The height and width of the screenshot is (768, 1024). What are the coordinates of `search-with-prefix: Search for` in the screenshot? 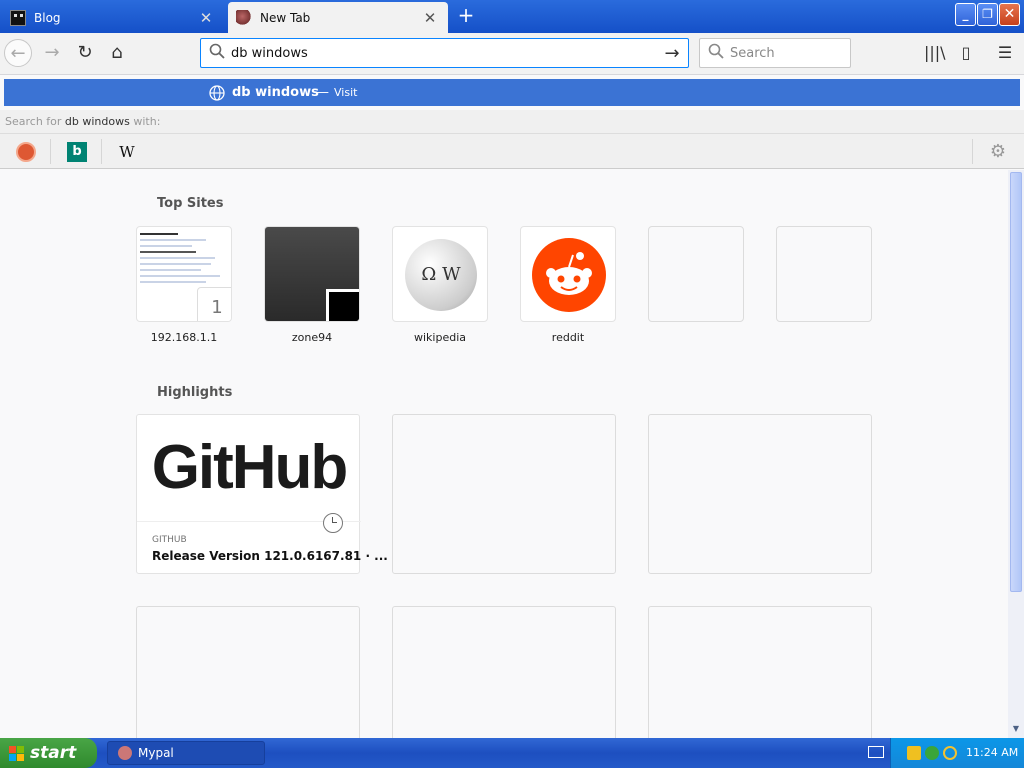 It's located at (33, 121).